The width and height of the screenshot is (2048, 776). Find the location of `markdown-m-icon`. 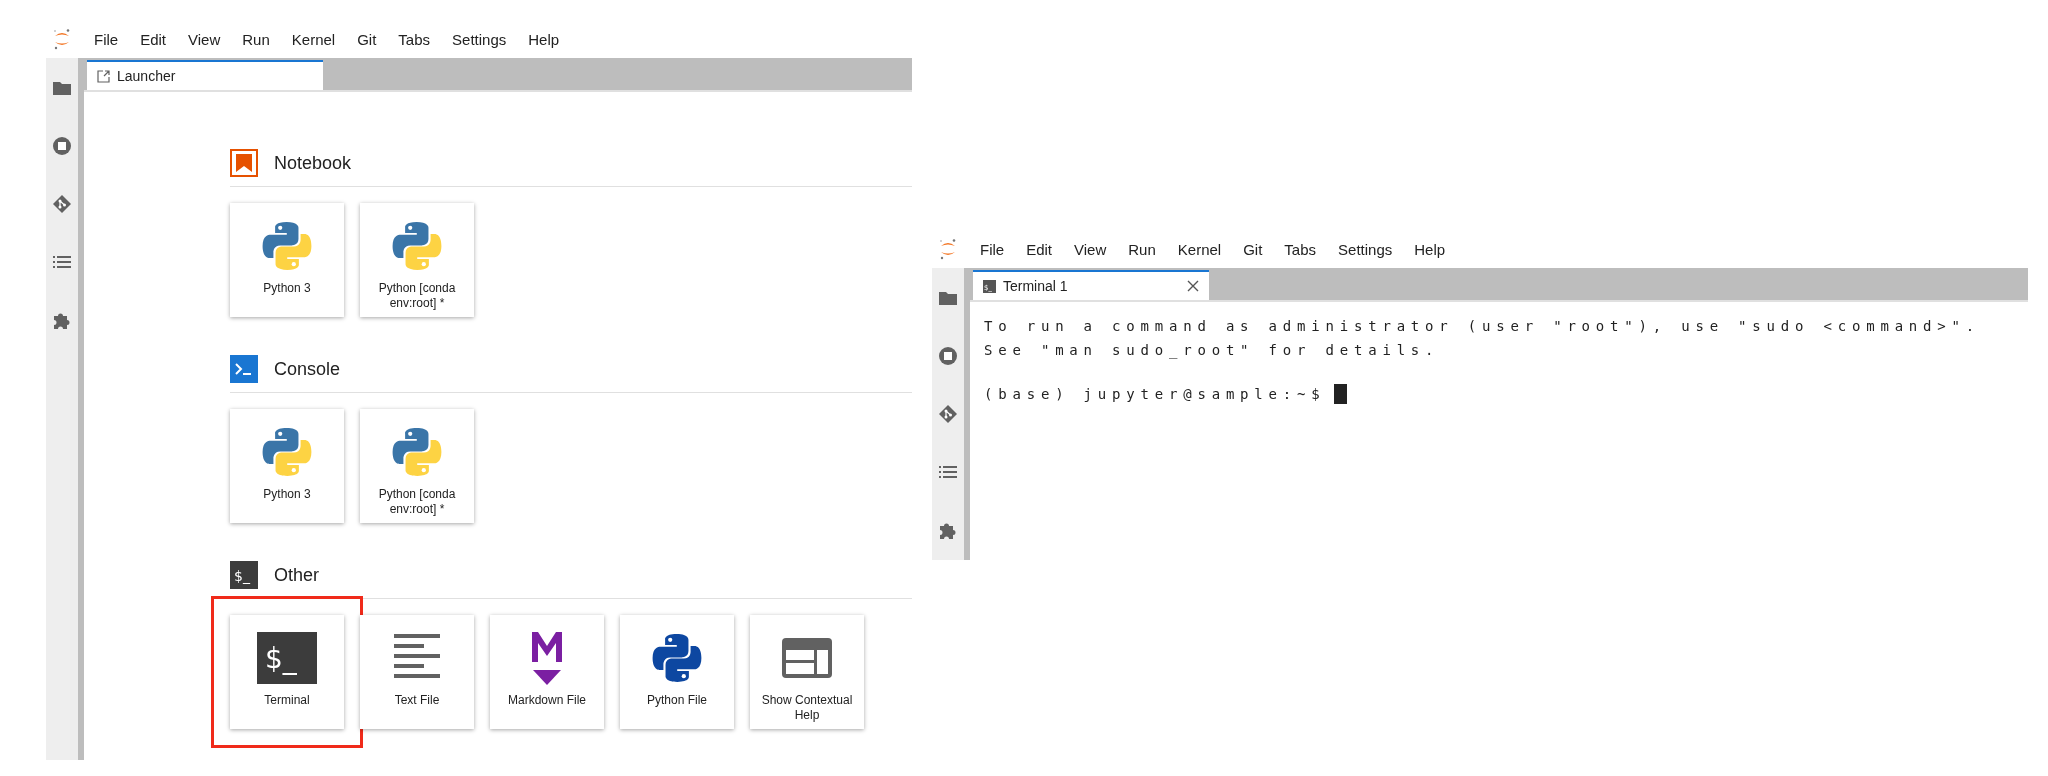

markdown-m-icon is located at coordinates (547, 658).